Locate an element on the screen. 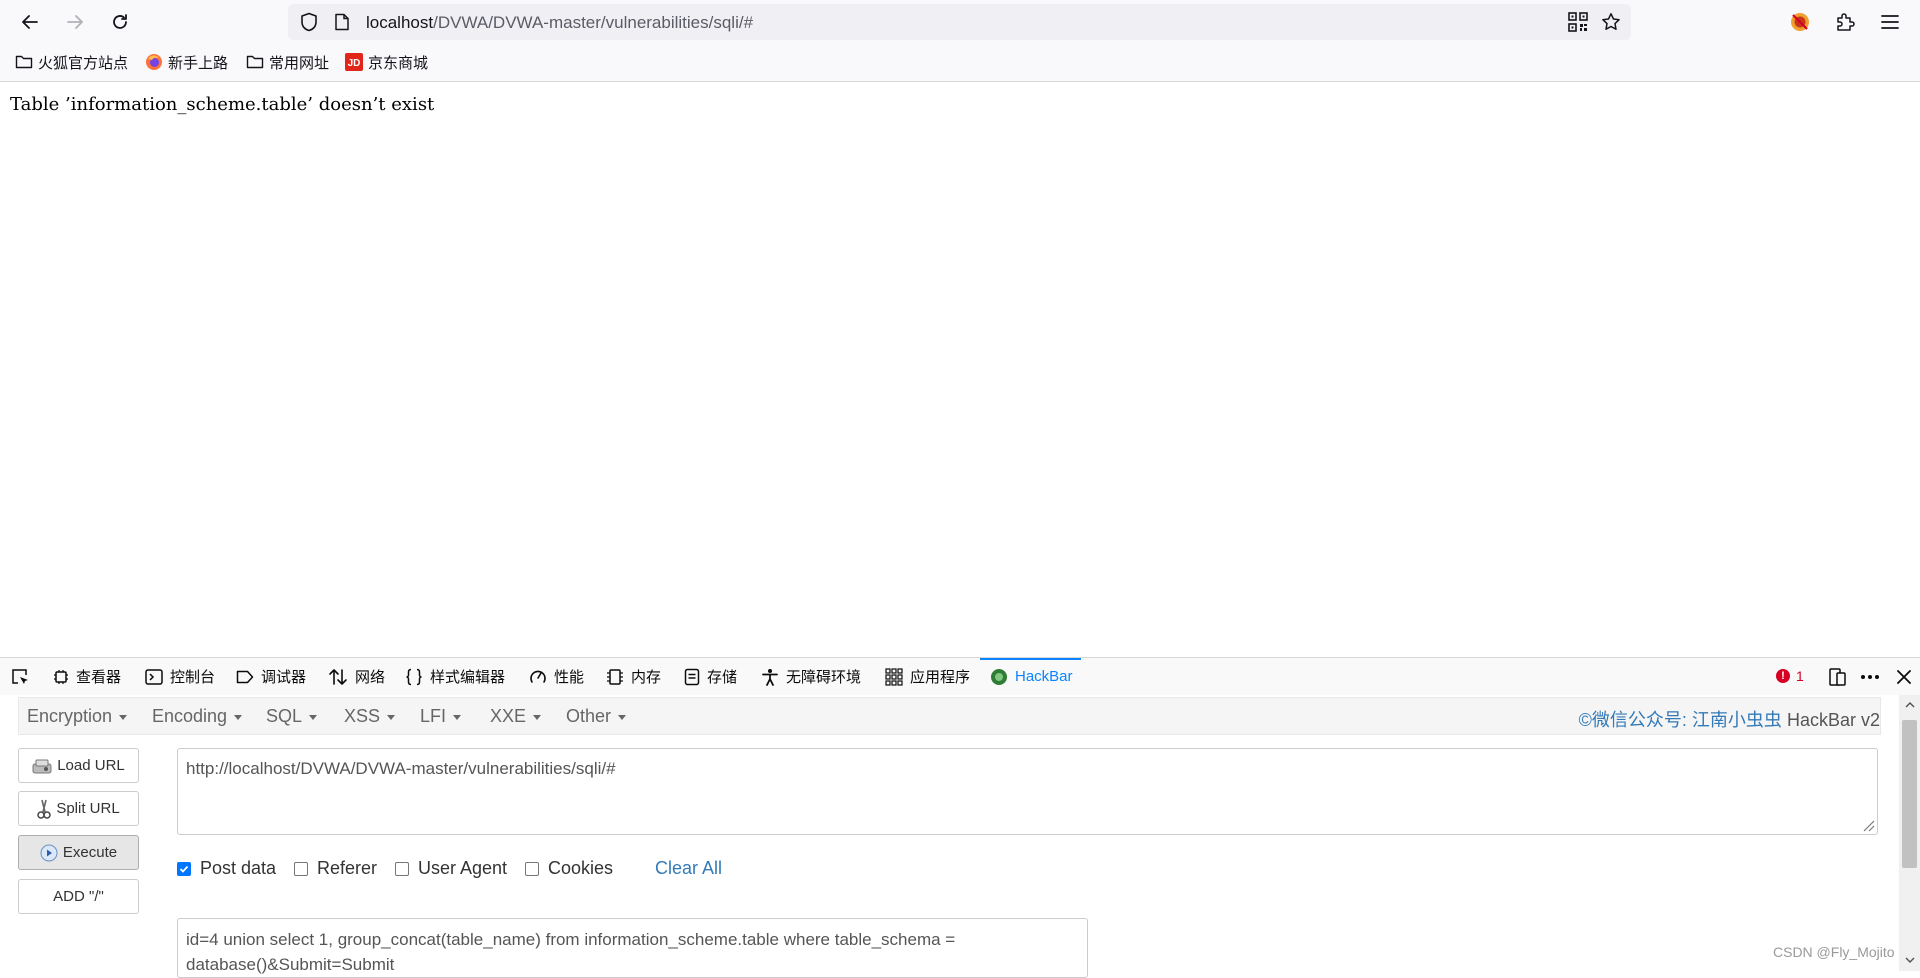  menu-xss: XSS is located at coordinates (370, 716).